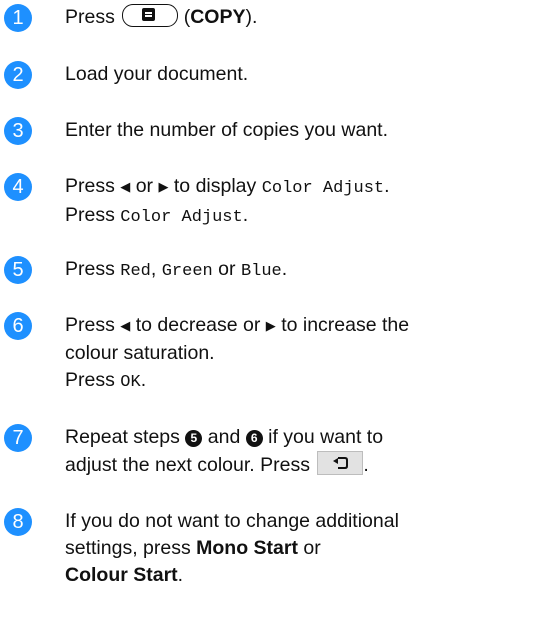 Image resolution: width=536 pixels, height=642 pixels. Describe the element at coordinates (187, 271) in the screenshot. I see `green-option: Green` at that location.